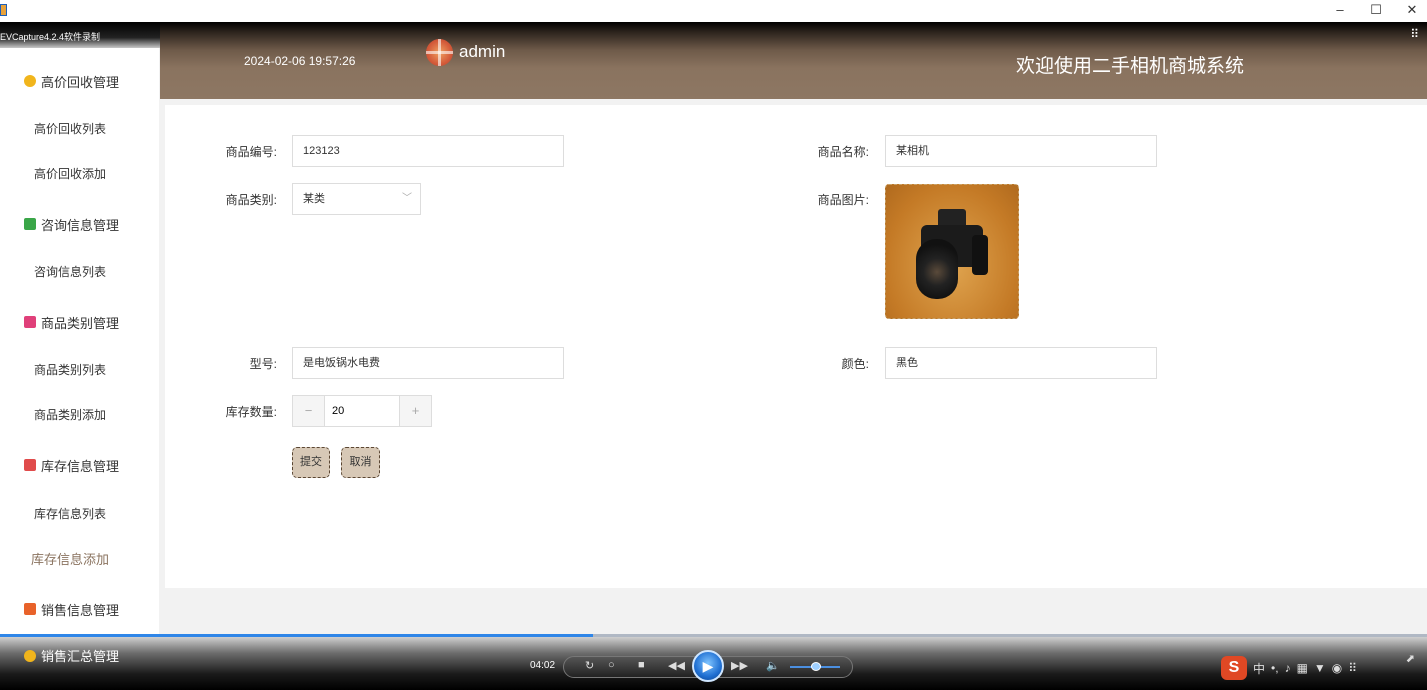 The height and width of the screenshot is (690, 1427). I want to click on stock-input: 20, so click(362, 411).